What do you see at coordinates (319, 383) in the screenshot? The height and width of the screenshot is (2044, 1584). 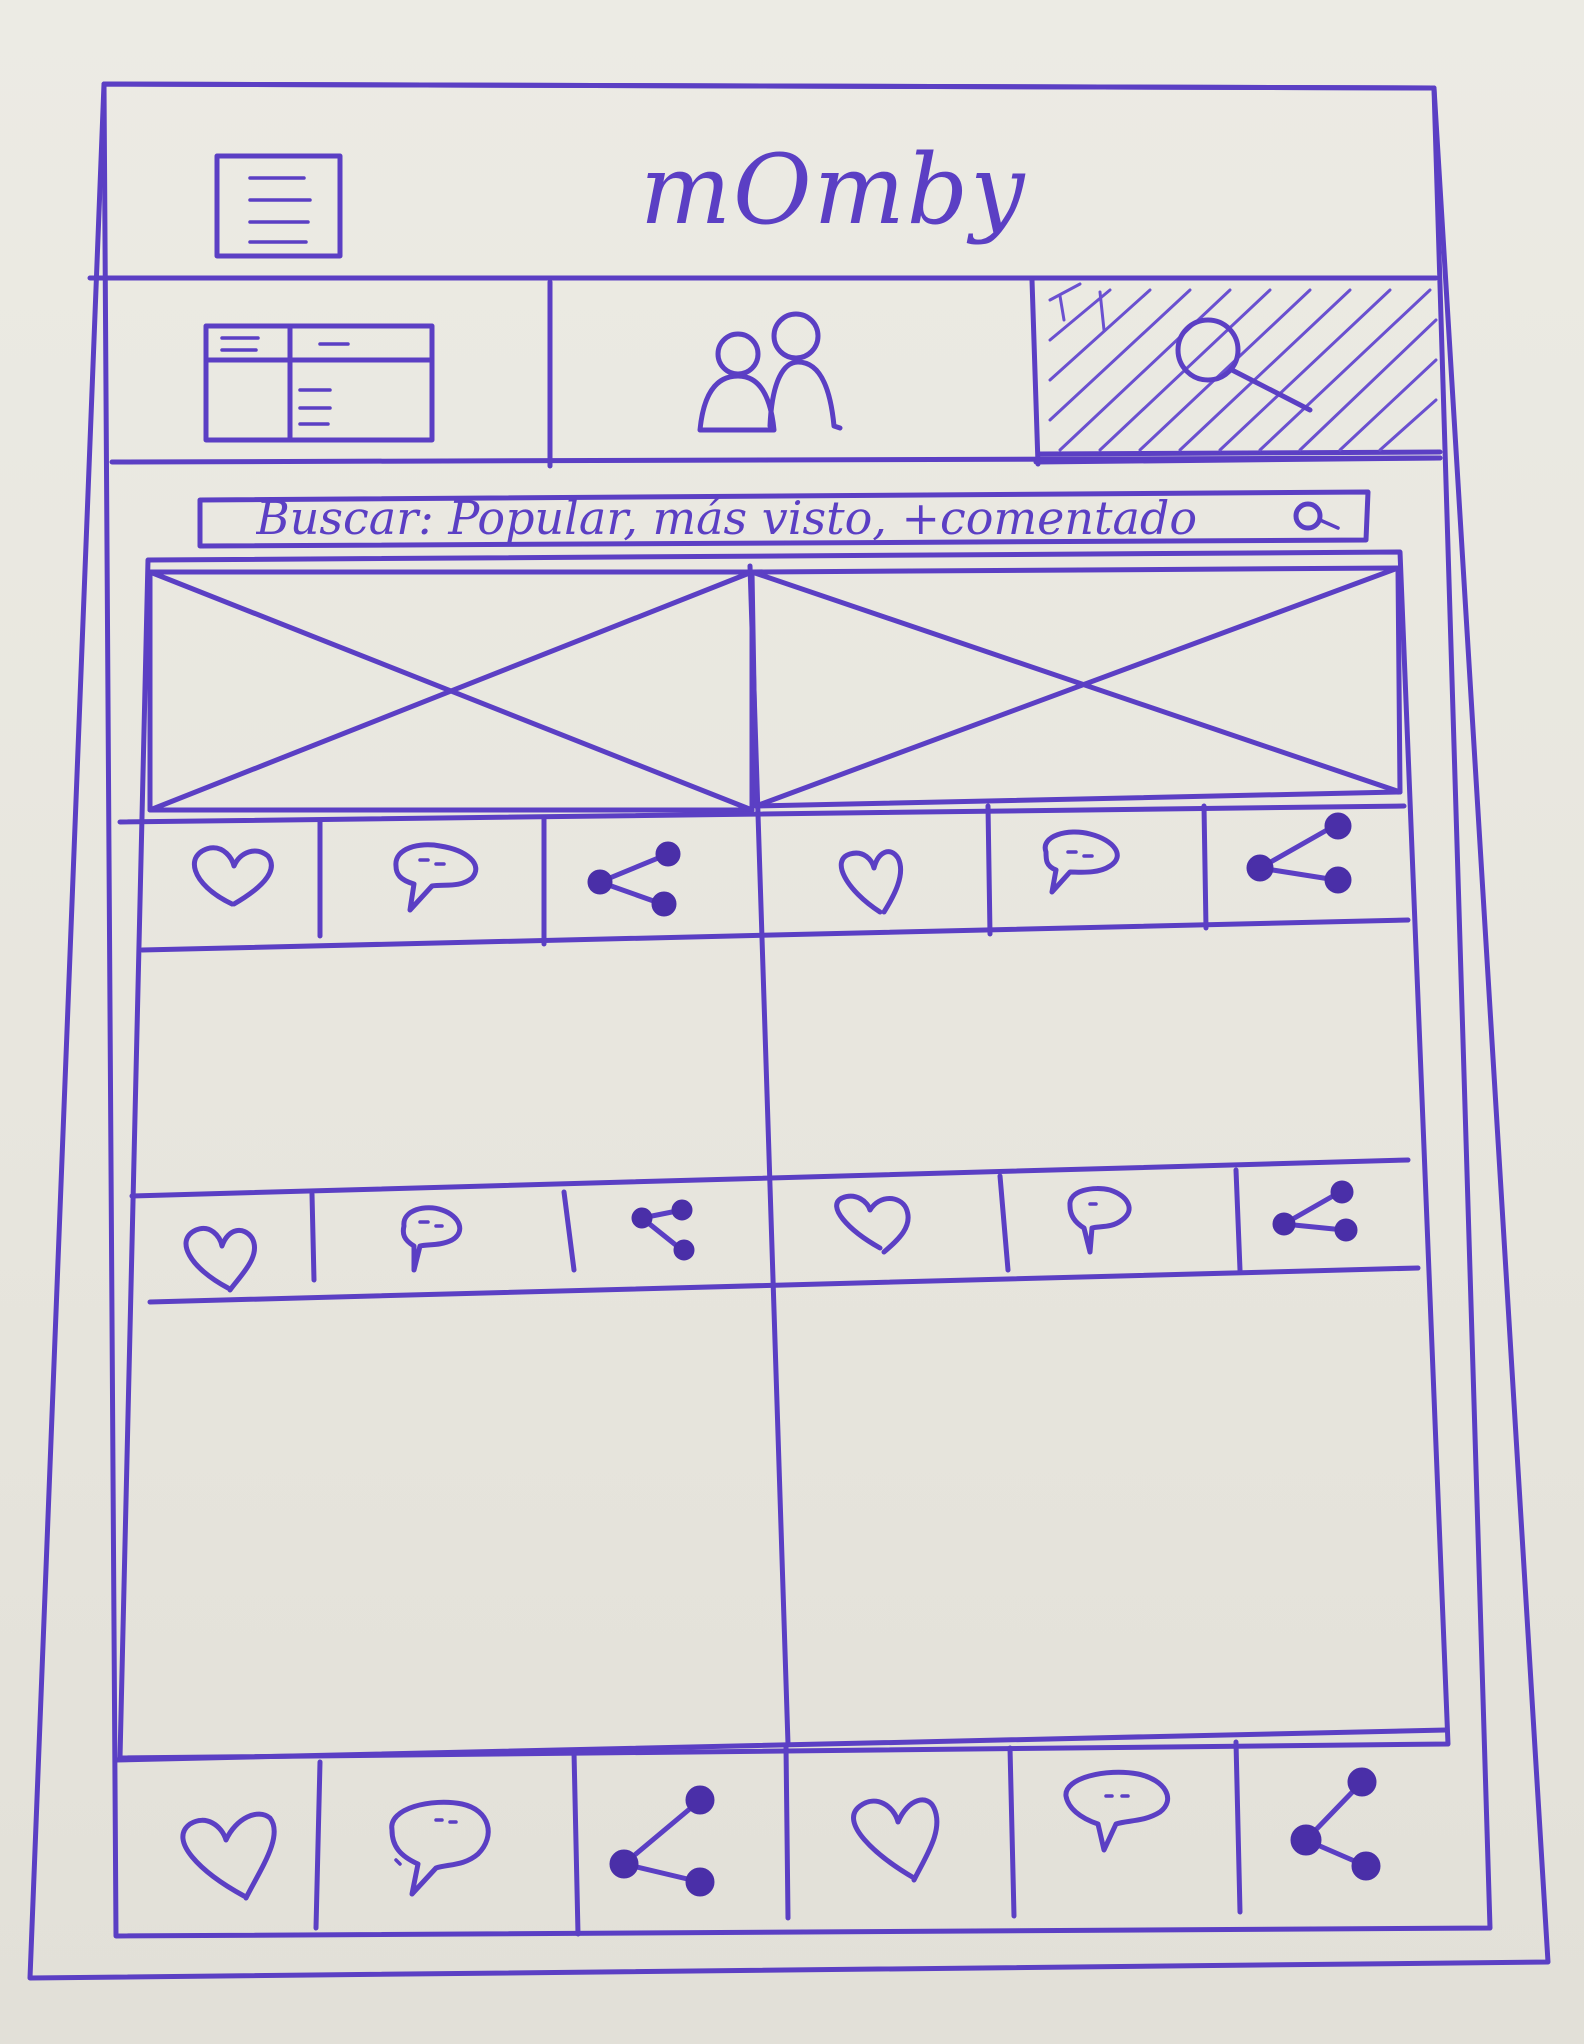 I see `grid-layout-icon` at bounding box center [319, 383].